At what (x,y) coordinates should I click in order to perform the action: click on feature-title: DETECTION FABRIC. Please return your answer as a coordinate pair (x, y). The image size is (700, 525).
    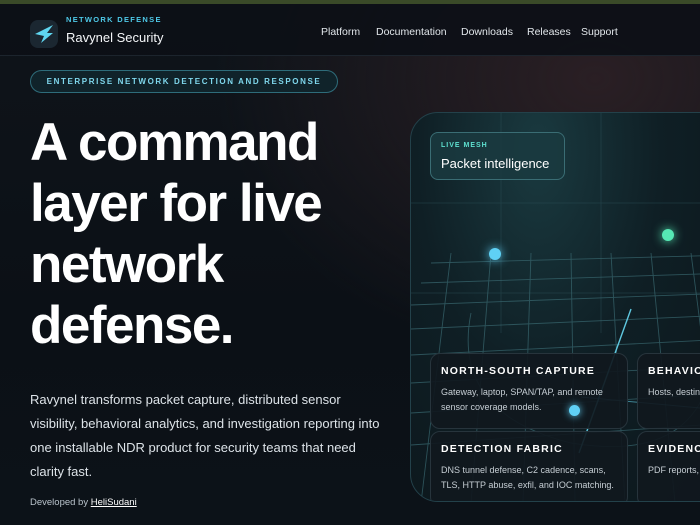
    Looking at the image, I should click on (502, 449).